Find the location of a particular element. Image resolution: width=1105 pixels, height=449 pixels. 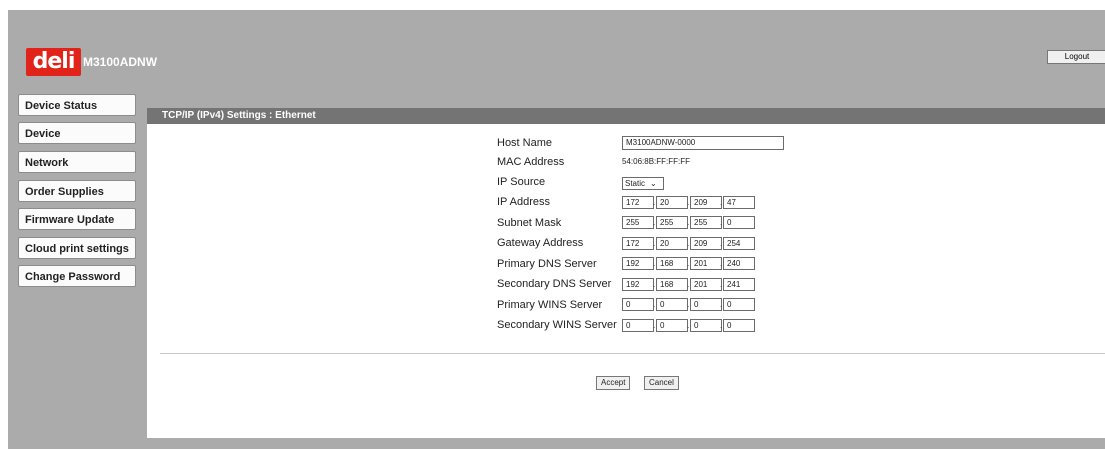

secondary-dns-octet-1: 192 is located at coordinates (638, 284).